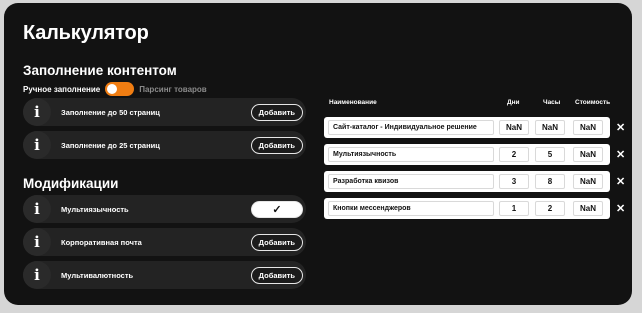 This screenshot has height=313, width=642. I want to click on row-hours: 8, so click(550, 181).